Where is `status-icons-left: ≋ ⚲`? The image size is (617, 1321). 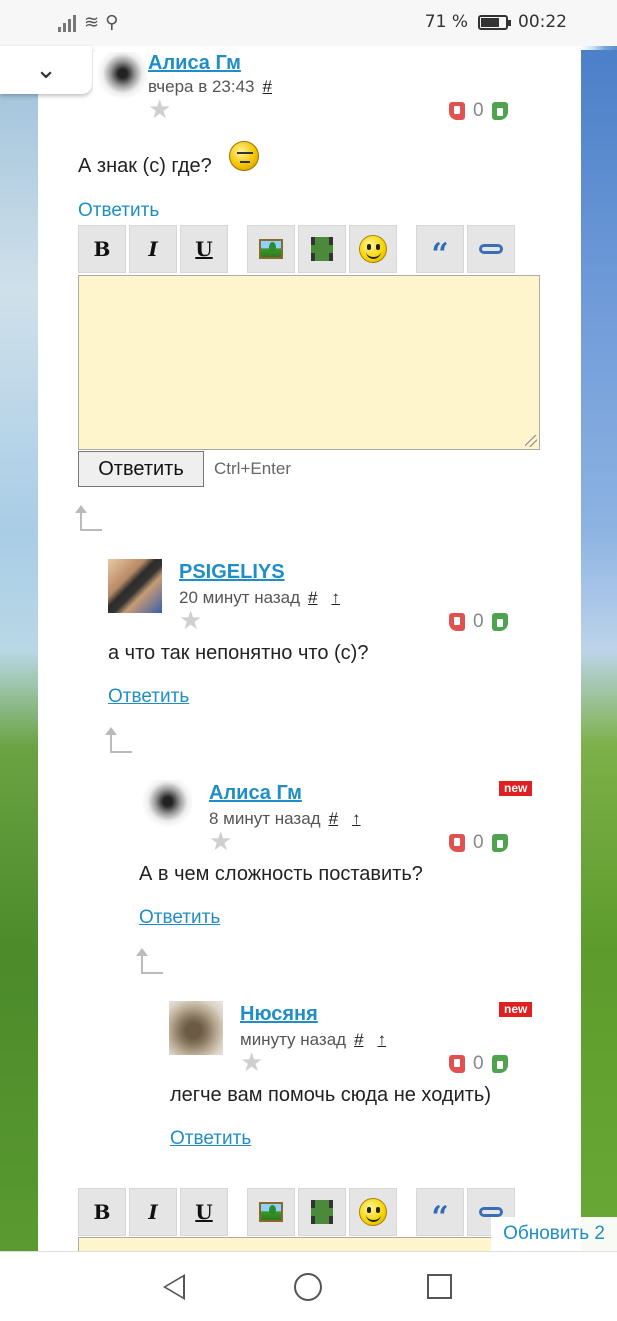
status-icons-left: ≋ ⚲ is located at coordinates (88, 22).